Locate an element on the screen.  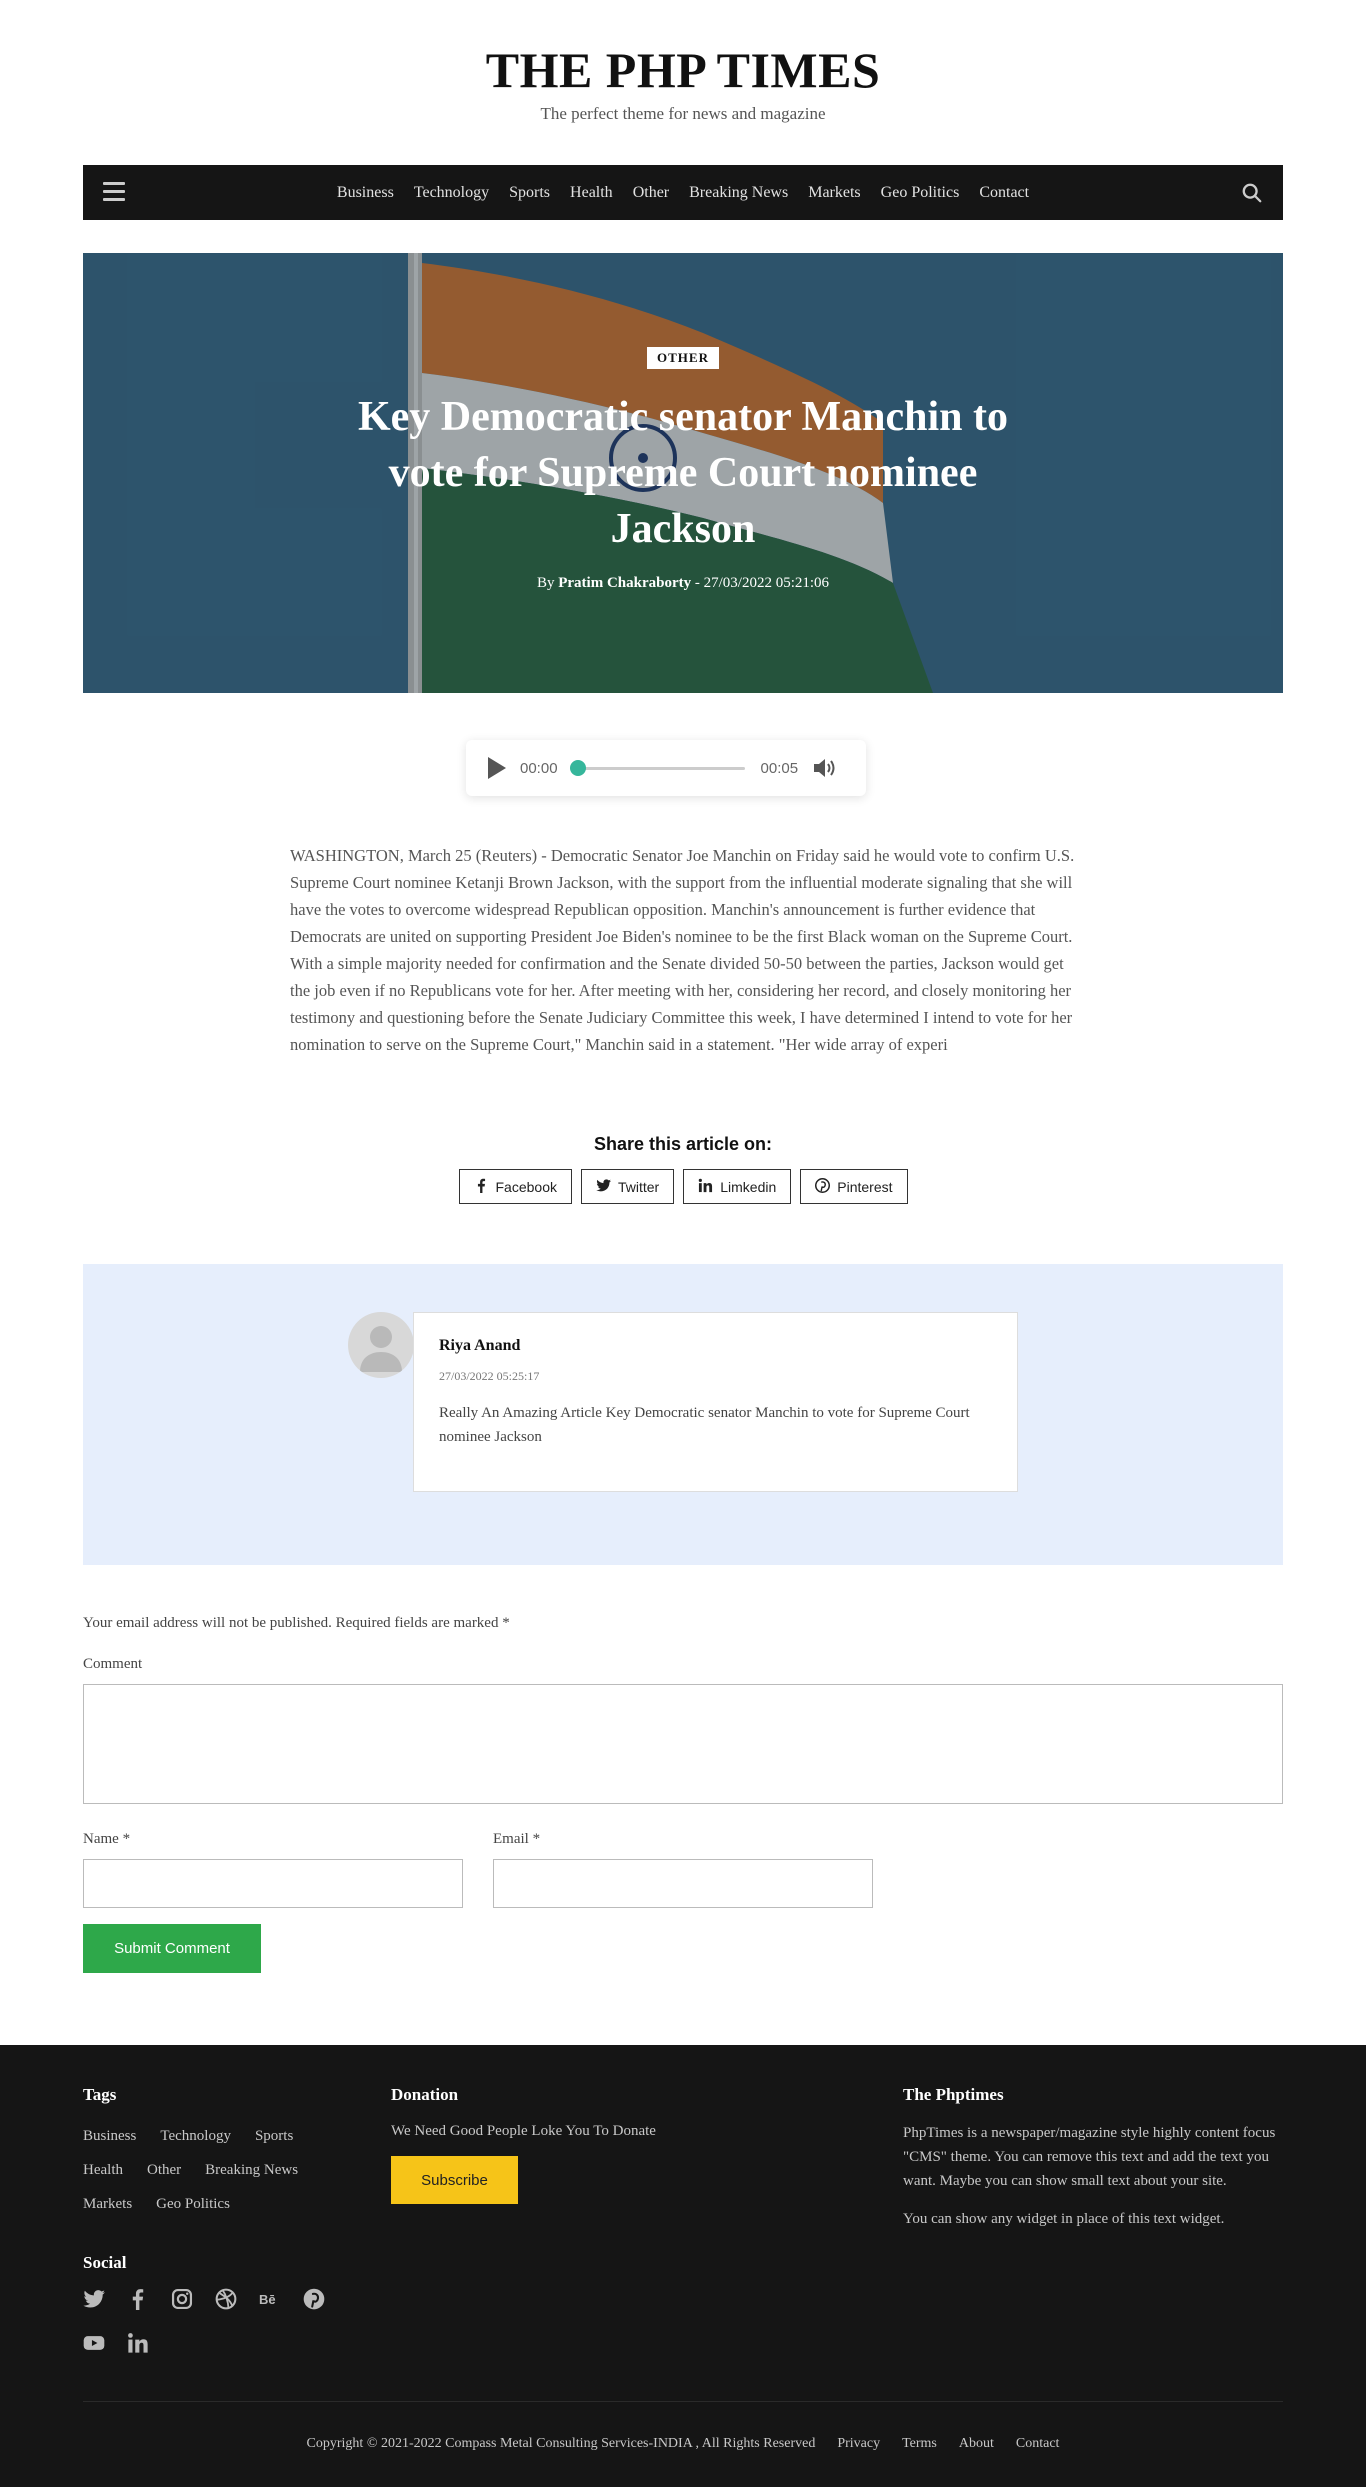
share-linkedin-label: Limkedin is located at coordinates (748, 1186).